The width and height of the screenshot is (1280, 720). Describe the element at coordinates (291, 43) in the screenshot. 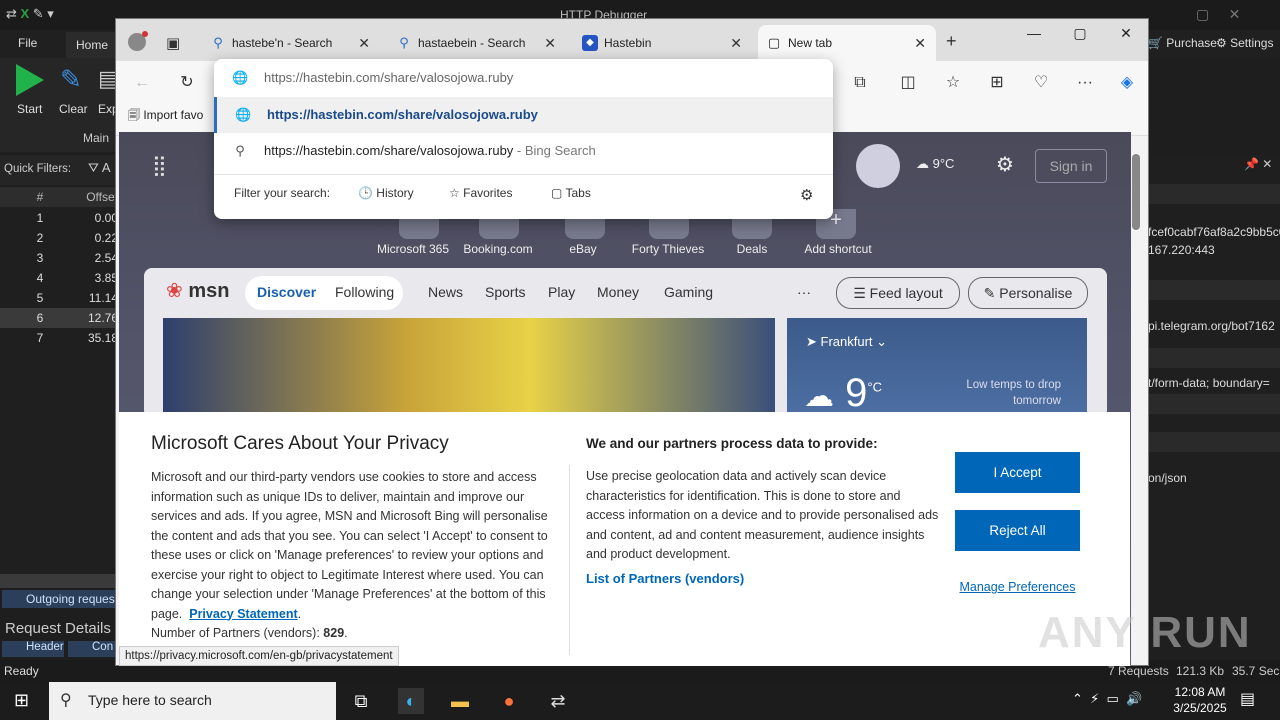

I see `tab-search-1: ⚲ hastebe'n - Search ✕` at that location.